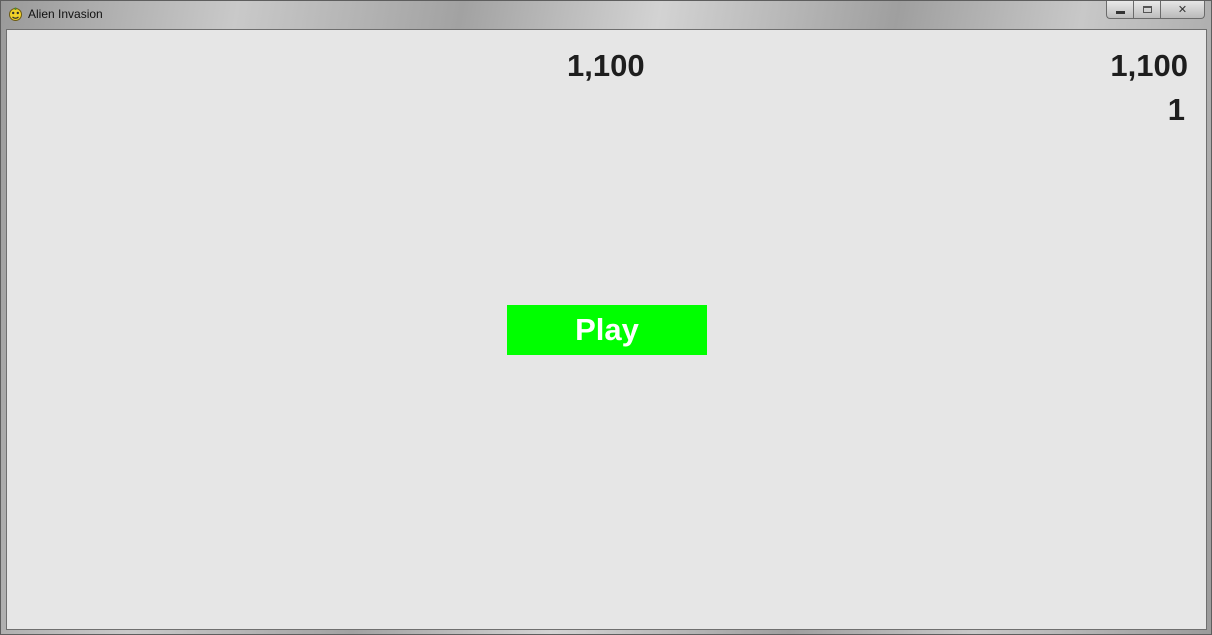  I want to click on high-score: 1,100, so click(1149, 65).